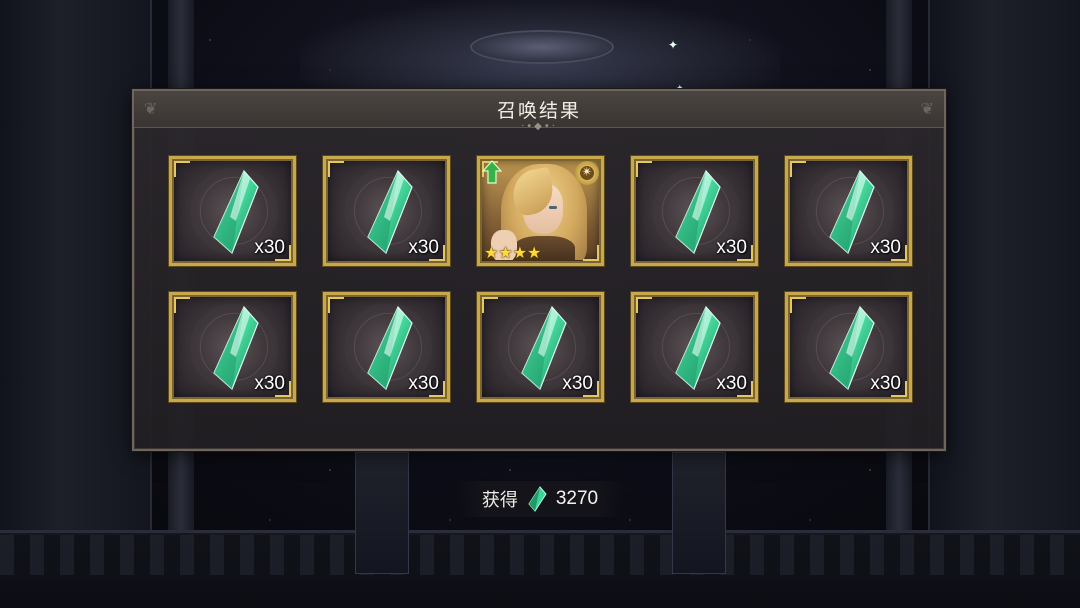  I want to click on left-arch, so click(76, 304).